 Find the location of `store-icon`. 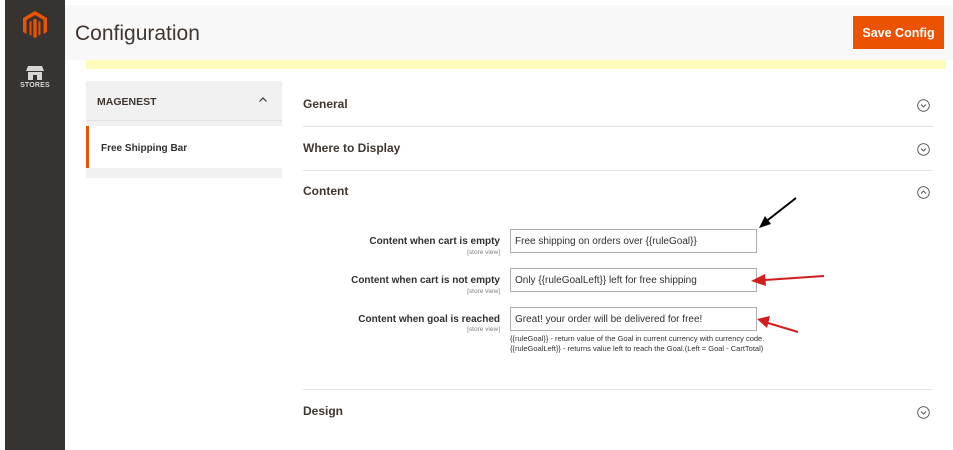

store-icon is located at coordinates (35, 73).